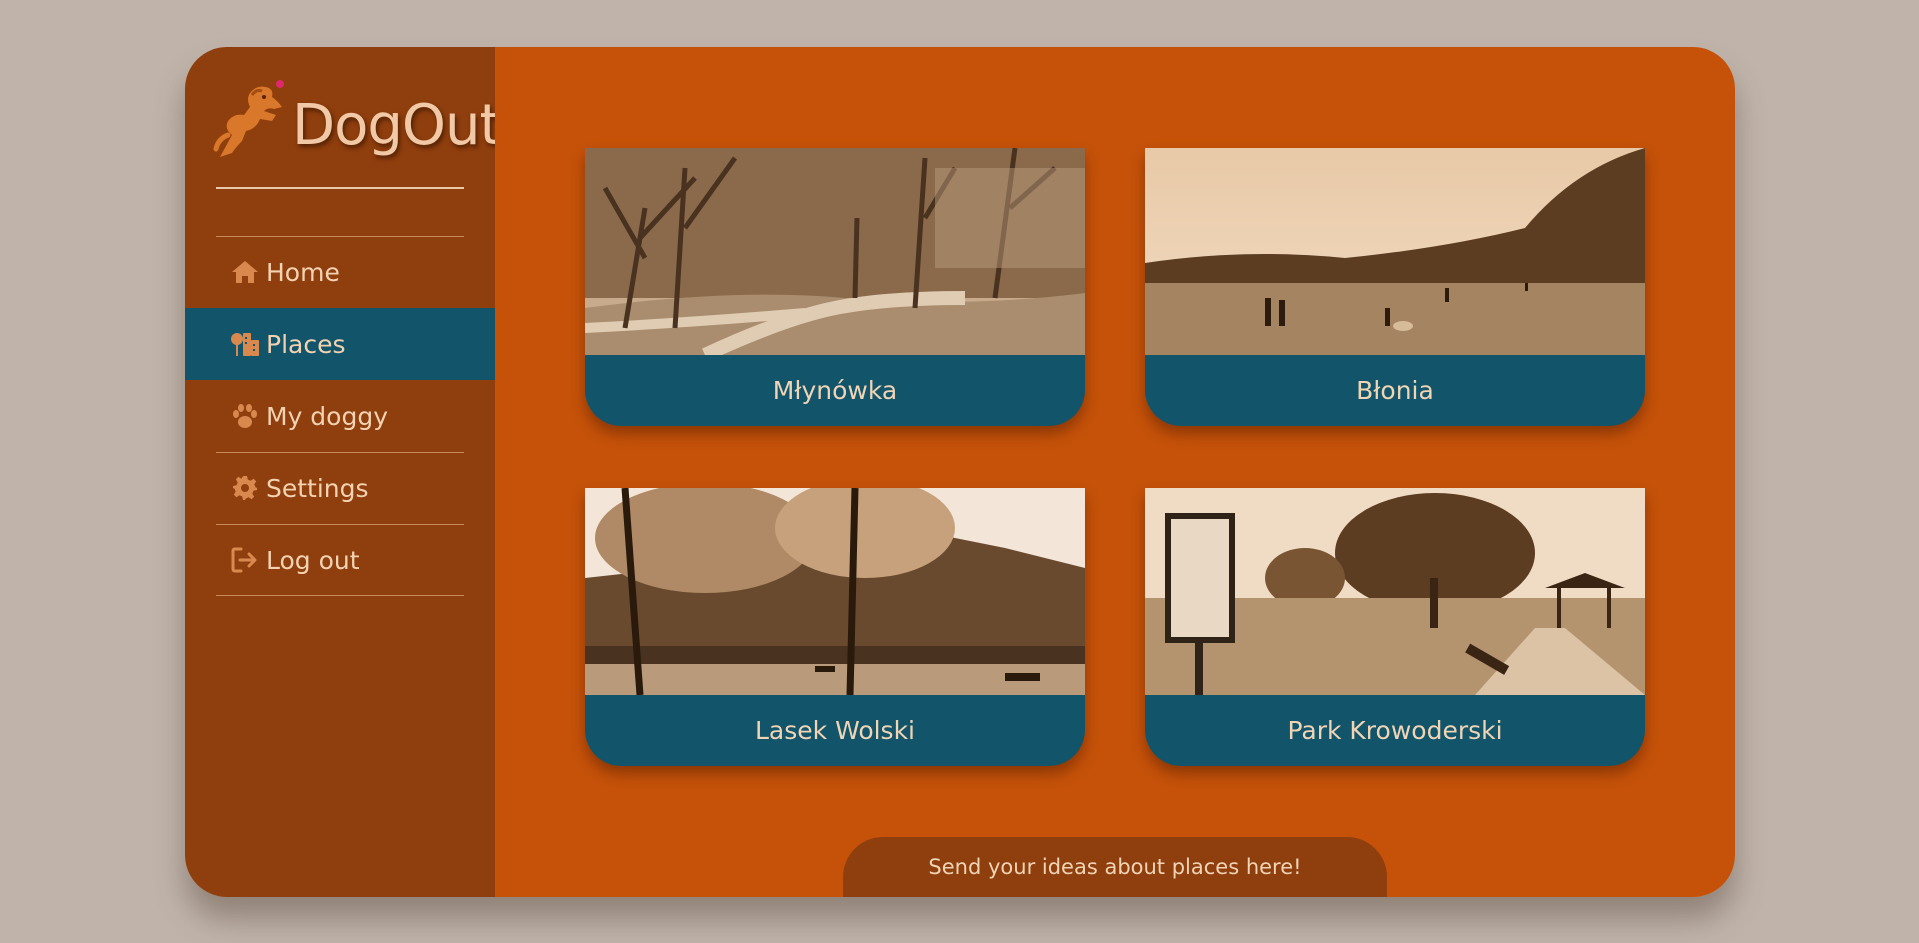  What do you see at coordinates (245, 560) in the screenshot?
I see `logout-icon` at bounding box center [245, 560].